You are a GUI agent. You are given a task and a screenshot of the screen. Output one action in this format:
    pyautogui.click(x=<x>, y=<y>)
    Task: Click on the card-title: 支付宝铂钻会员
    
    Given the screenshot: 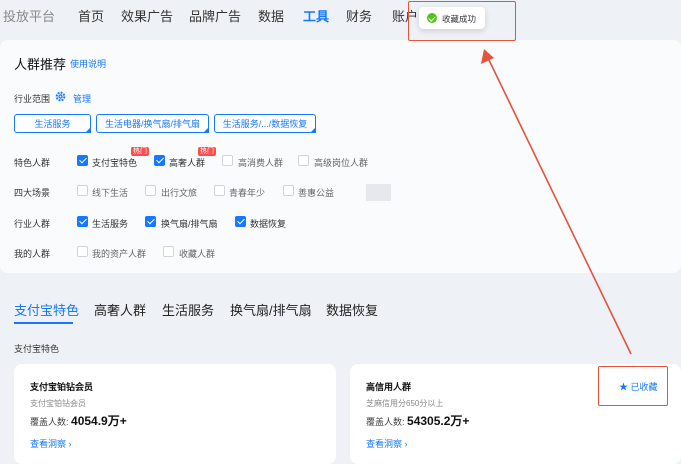 What is the action you would take?
    pyautogui.click(x=62, y=387)
    